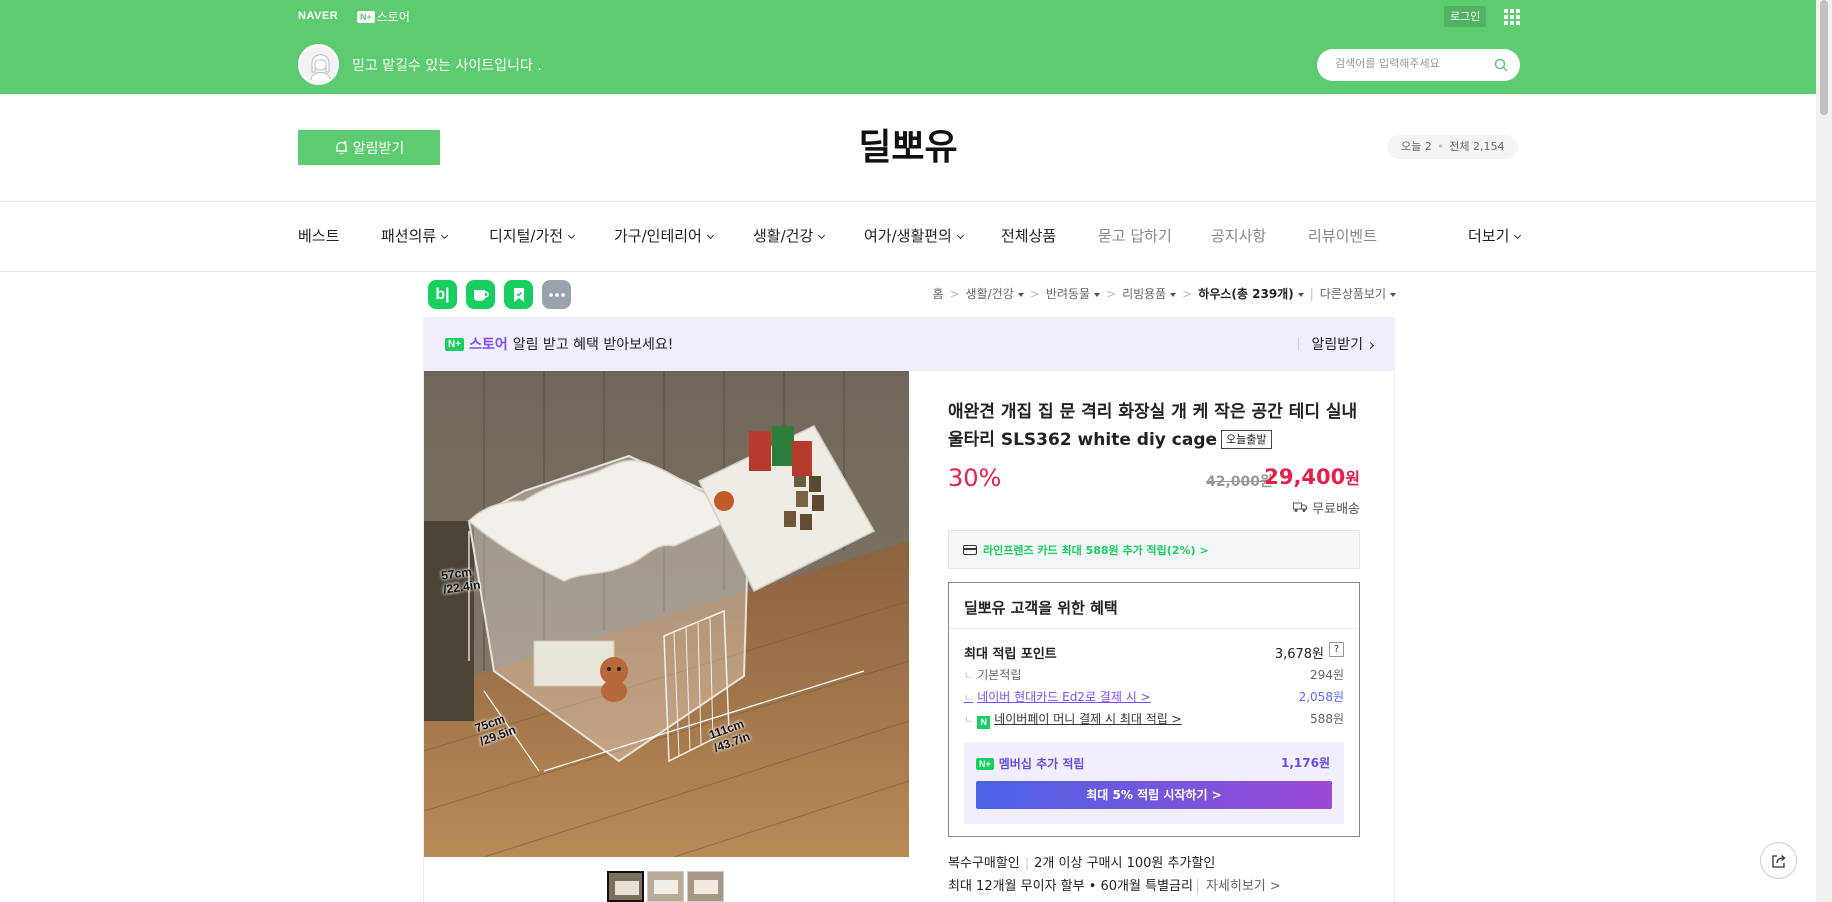  What do you see at coordinates (318, 16) in the screenshot?
I see `naver-logo: NAVER` at bounding box center [318, 16].